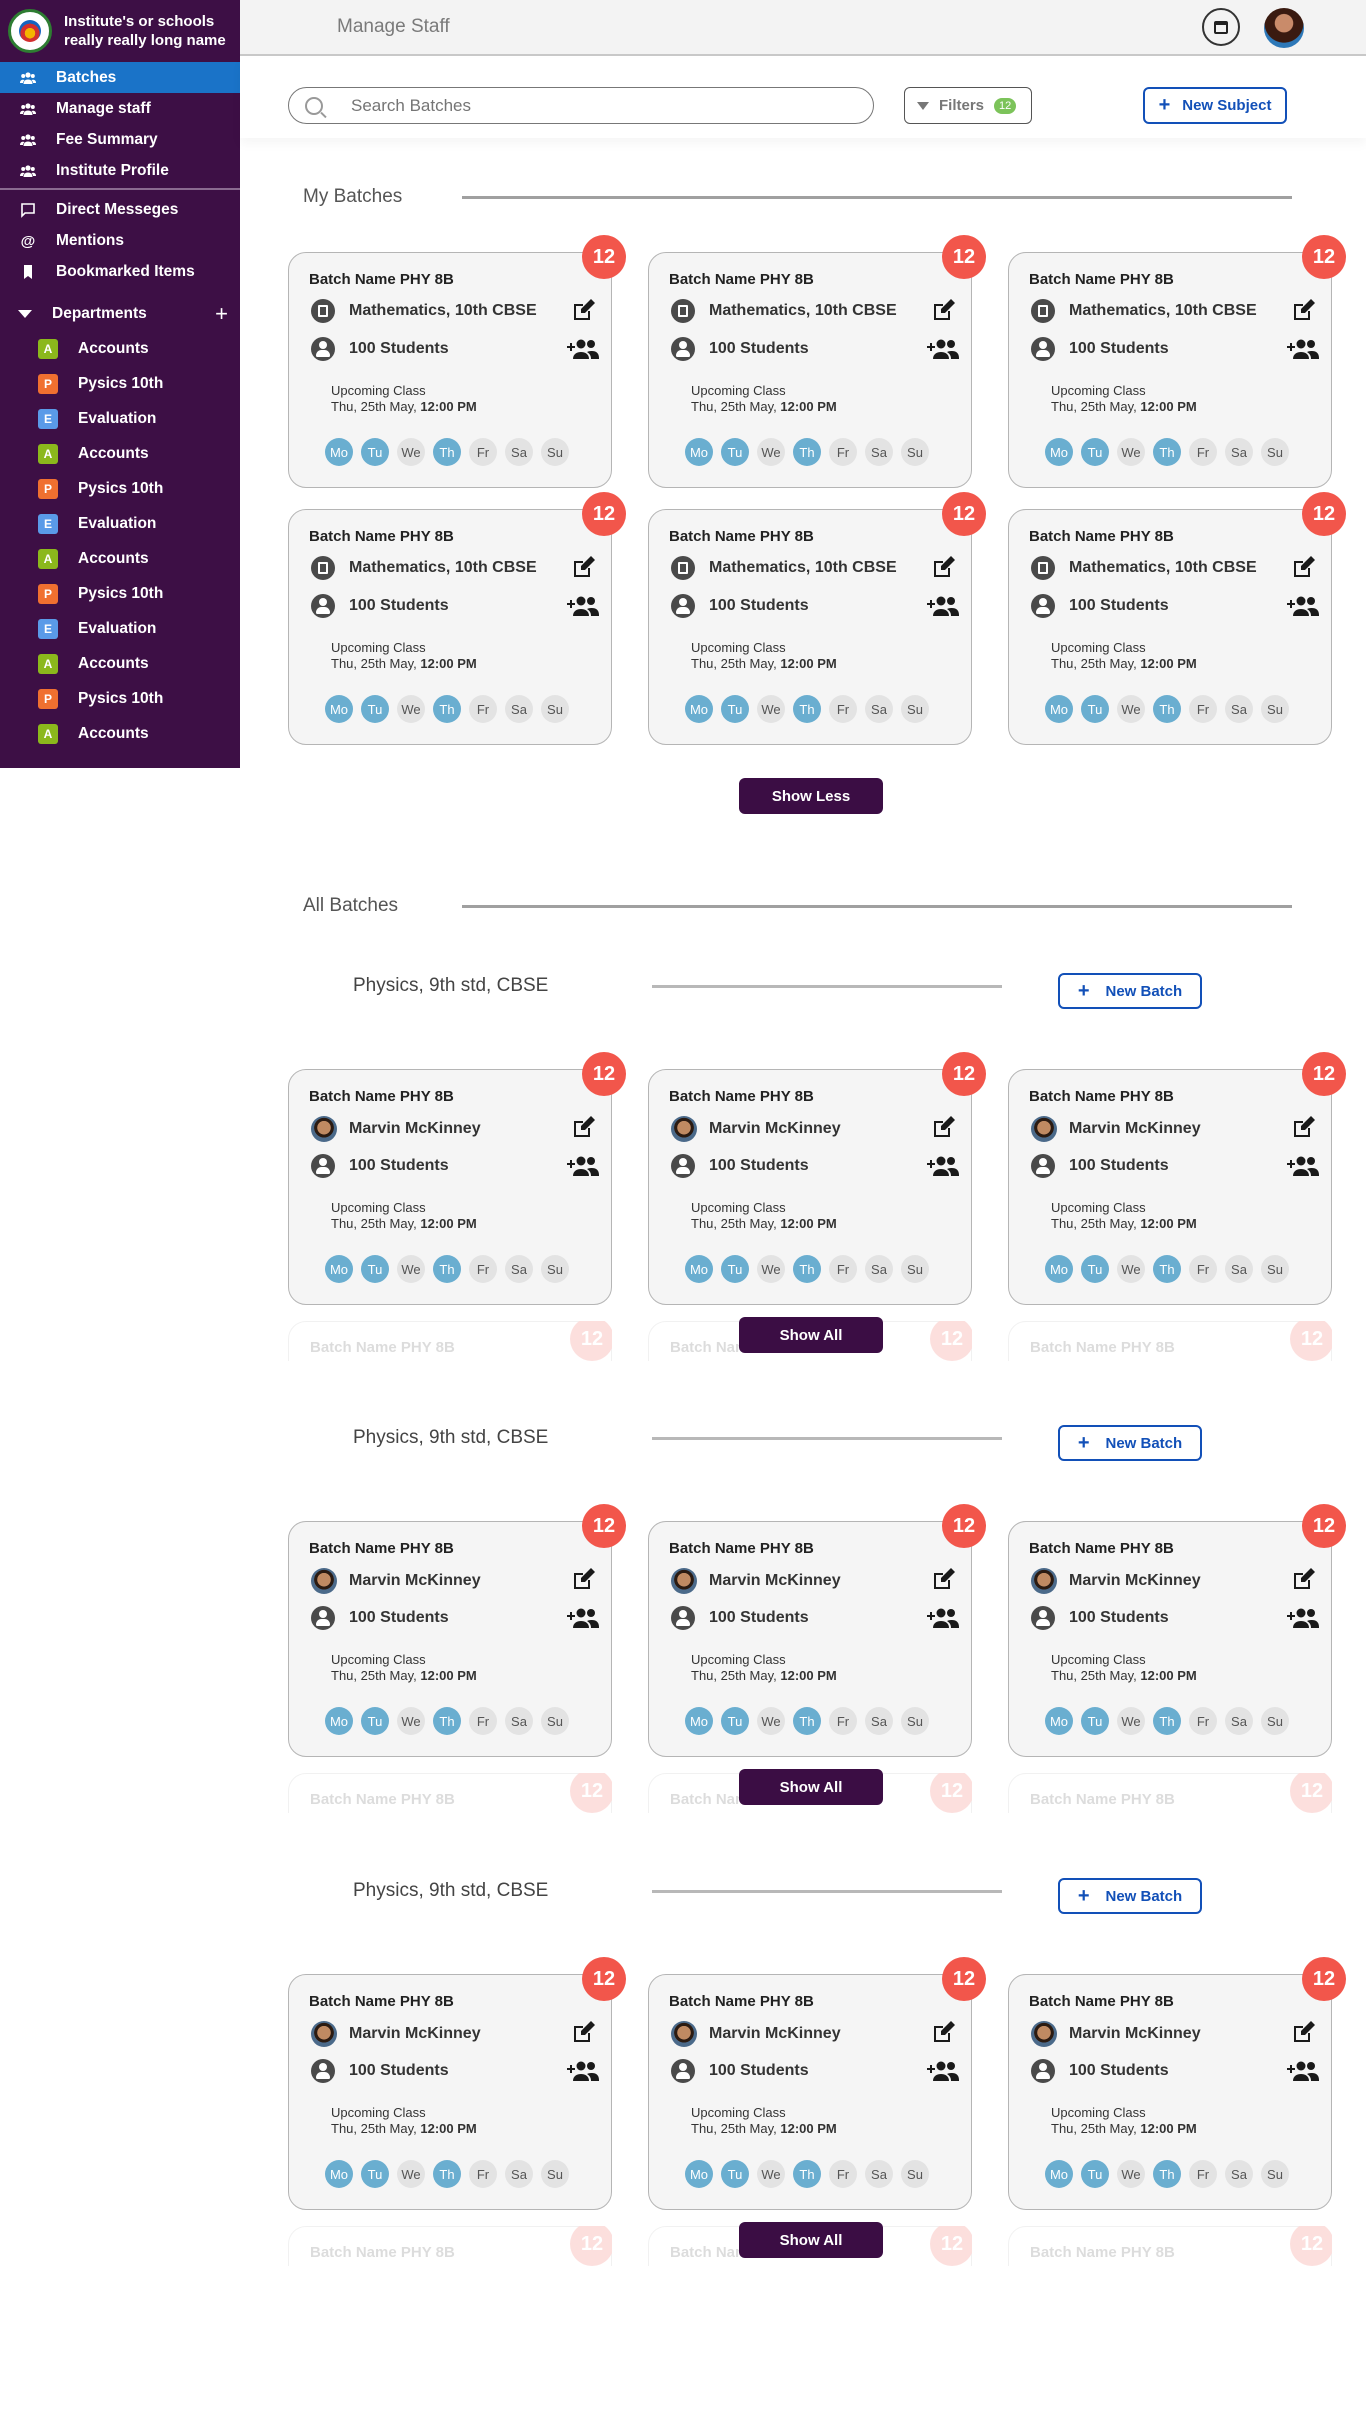 This screenshot has height=2411, width=1366. Describe the element at coordinates (591, 105) in the screenshot. I see `search-input` at that location.